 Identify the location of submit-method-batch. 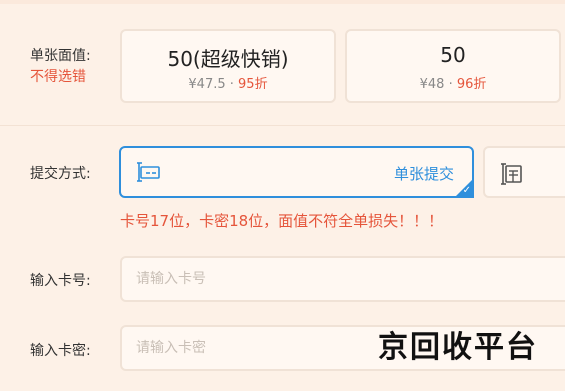
(524, 172).